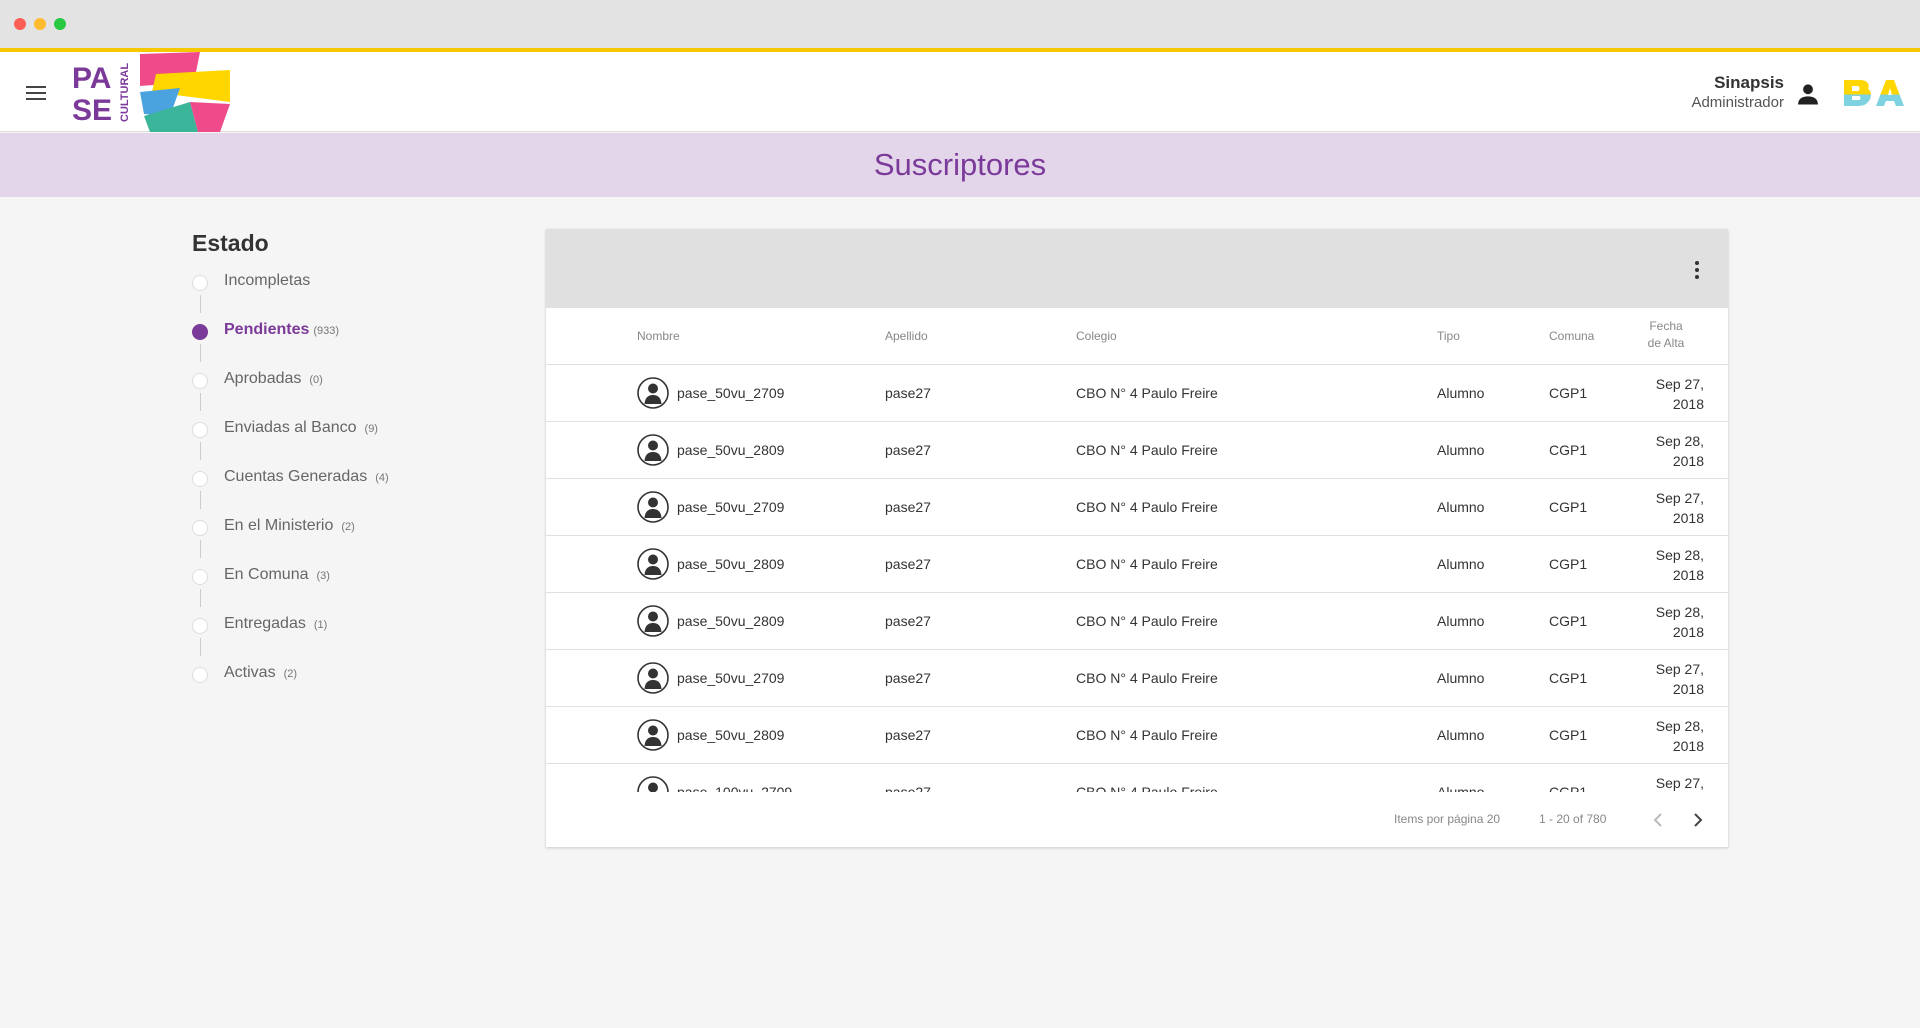 The image size is (1920, 1028). I want to click on filter-item-entregadas: Entregadas (1), so click(352, 638).